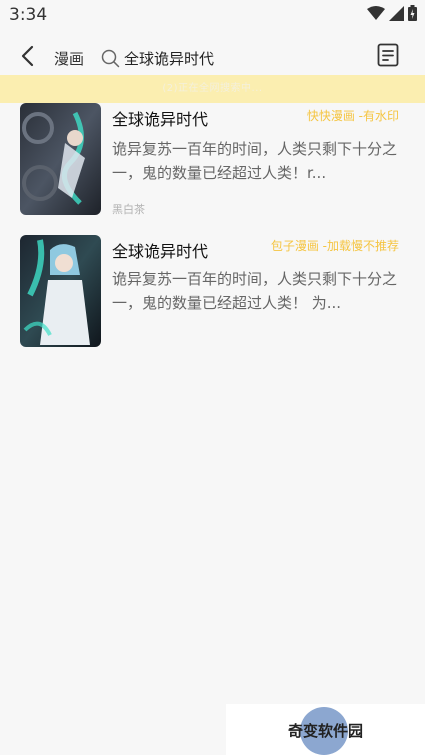  Describe the element at coordinates (28, 15) in the screenshot. I see `status-time: 3:34` at that location.